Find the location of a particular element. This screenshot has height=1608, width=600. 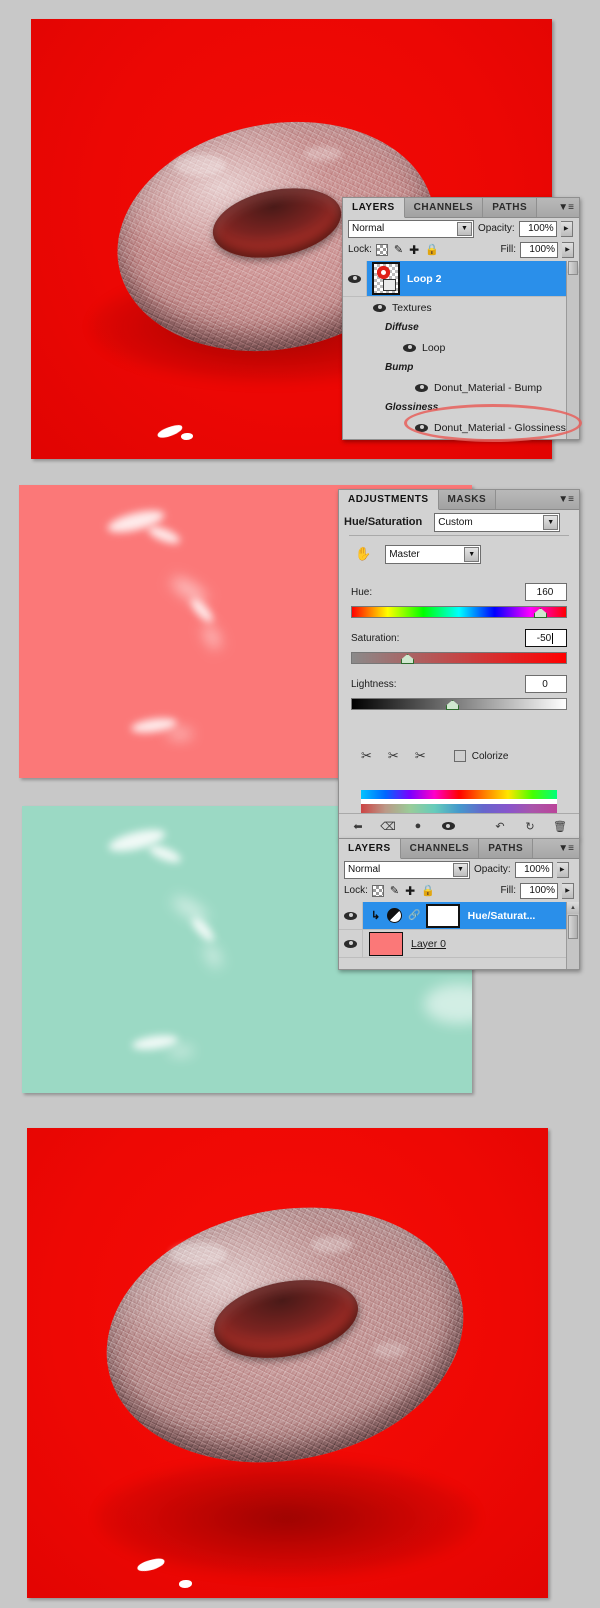

blend-opacity-row: Normal ▼ Opacity: 100% ▶ is located at coordinates (461, 228).